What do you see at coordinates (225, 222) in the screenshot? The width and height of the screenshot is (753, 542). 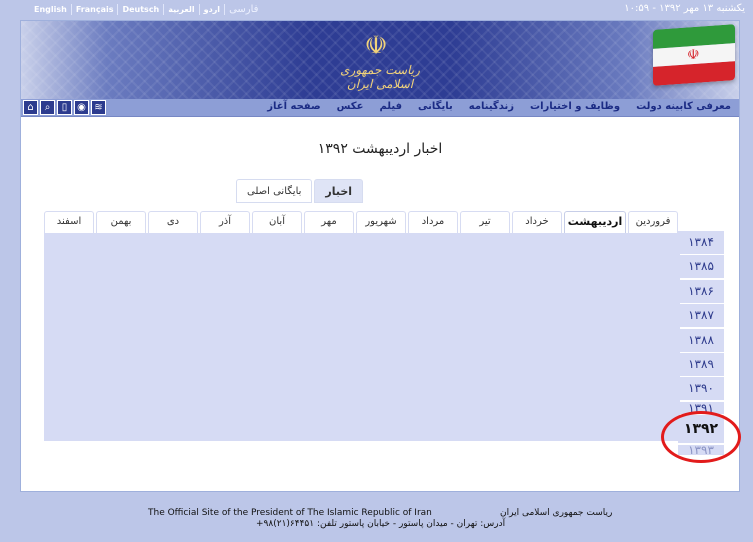 I see `month-tab-azar: آذر` at bounding box center [225, 222].